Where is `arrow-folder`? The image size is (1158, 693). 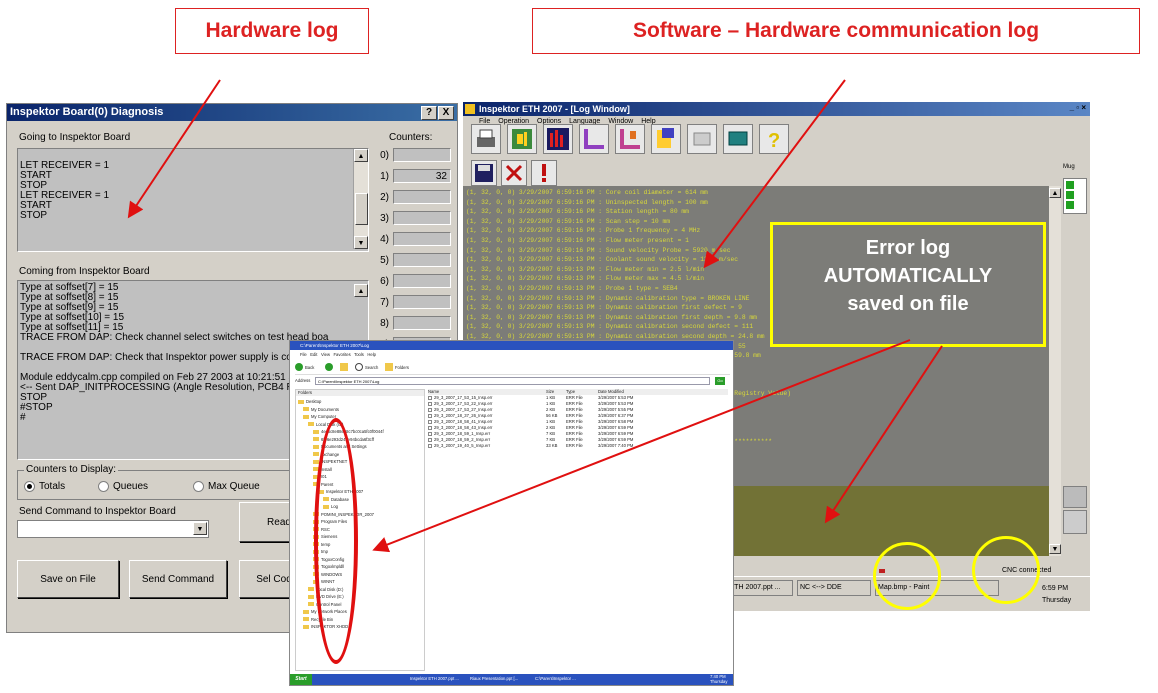
arrow-folder is located at coordinates (641, 446).